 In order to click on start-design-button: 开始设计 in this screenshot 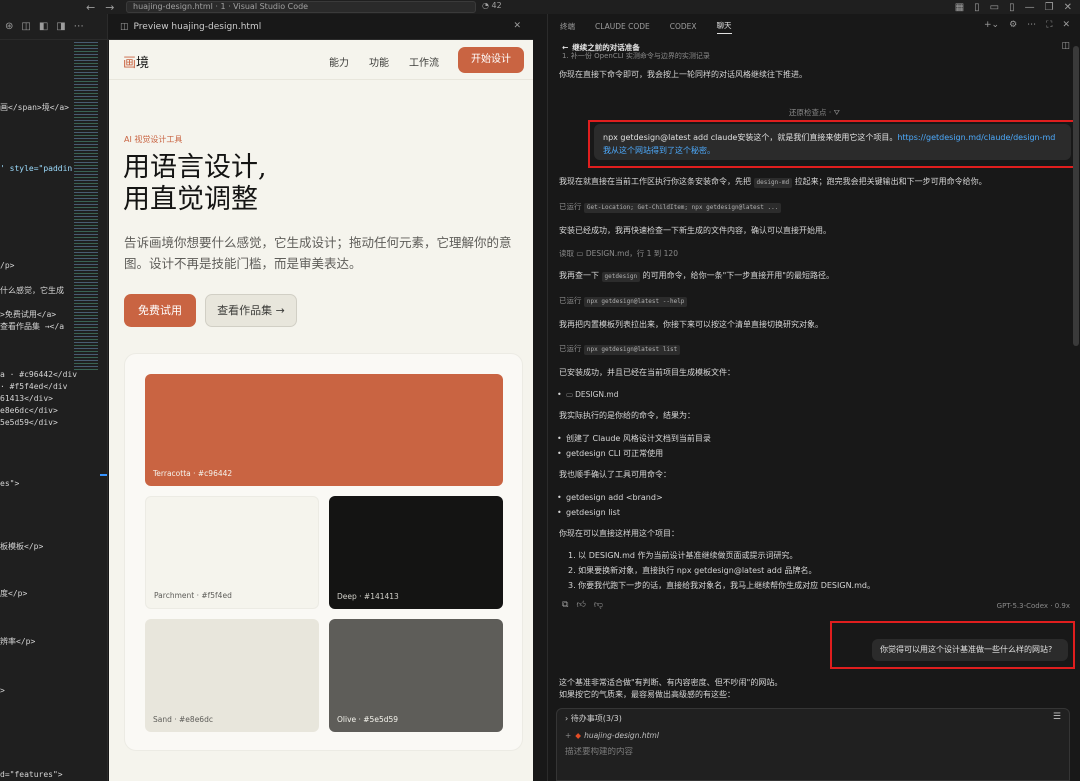, I will do `click(491, 60)`.